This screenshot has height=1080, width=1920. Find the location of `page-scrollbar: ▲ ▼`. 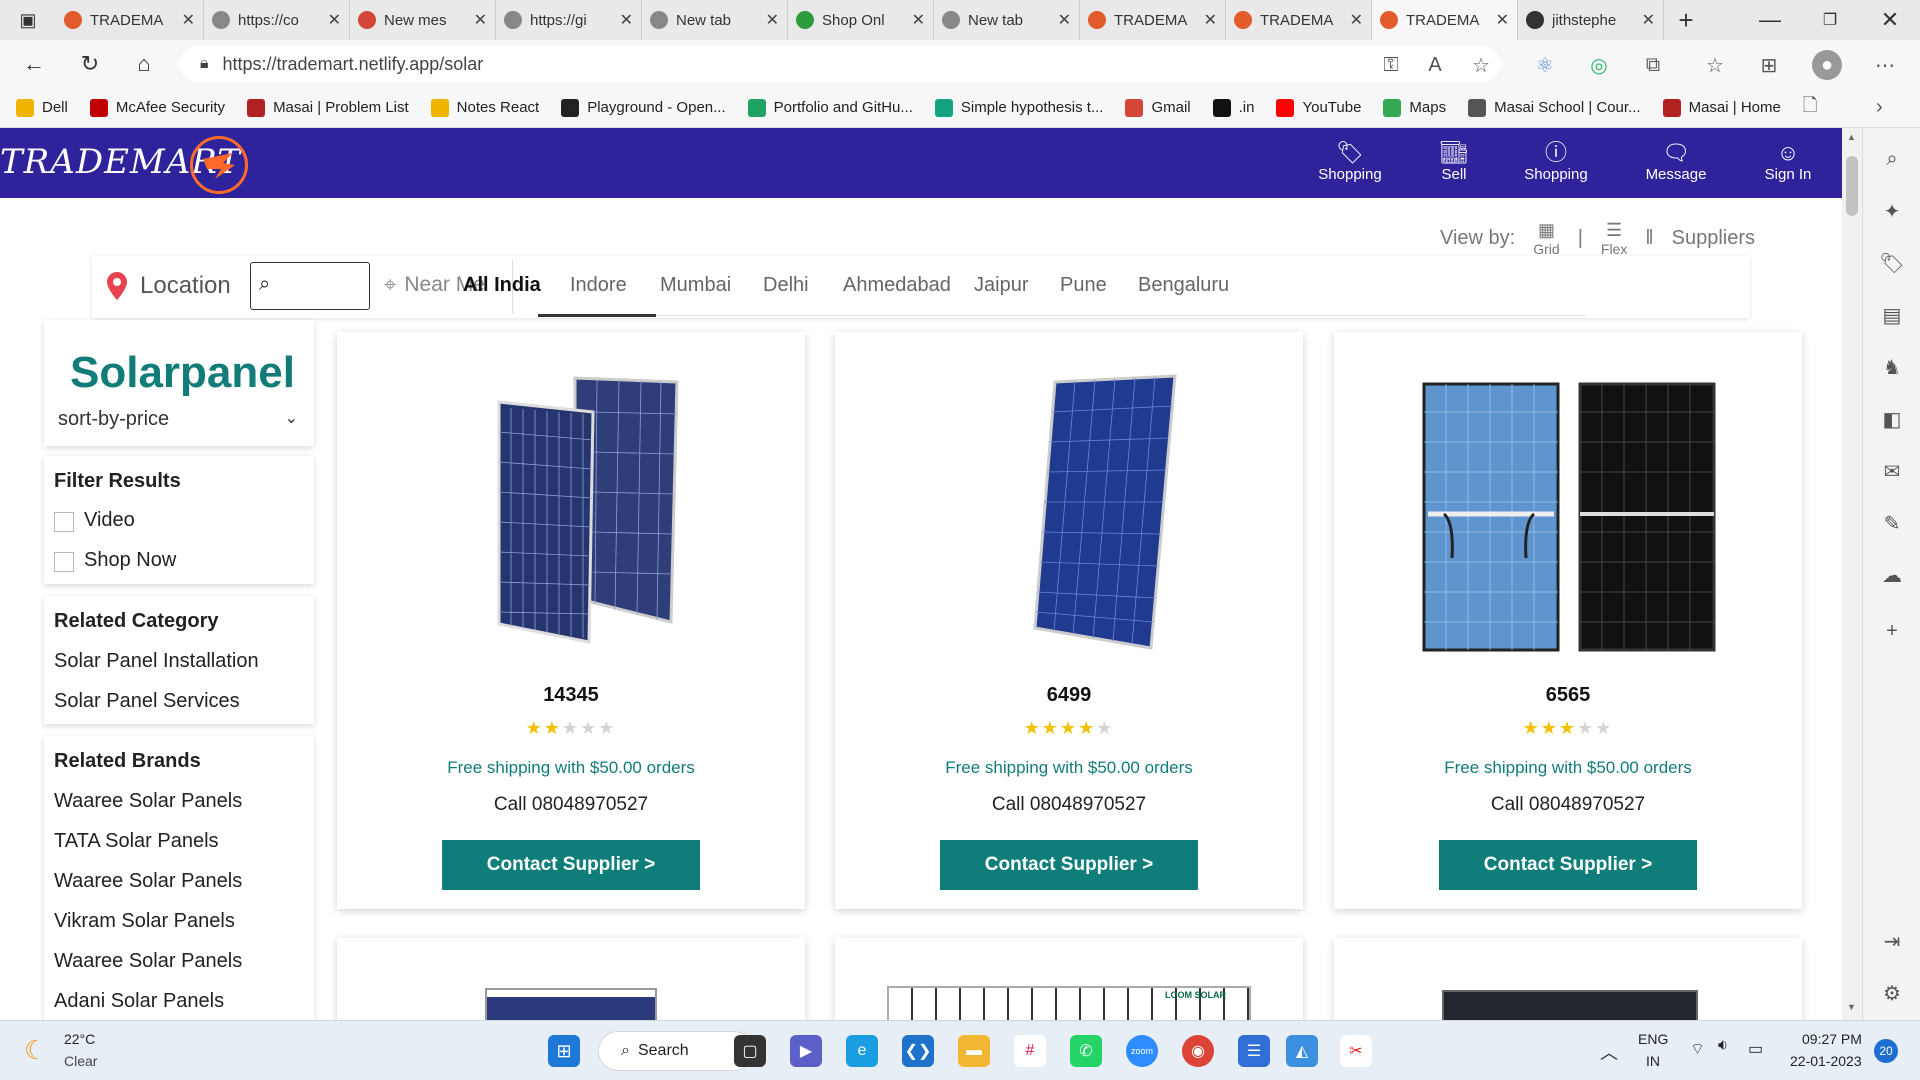

page-scrollbar: ▲ ▼ is located at coordinates (1852, 574).